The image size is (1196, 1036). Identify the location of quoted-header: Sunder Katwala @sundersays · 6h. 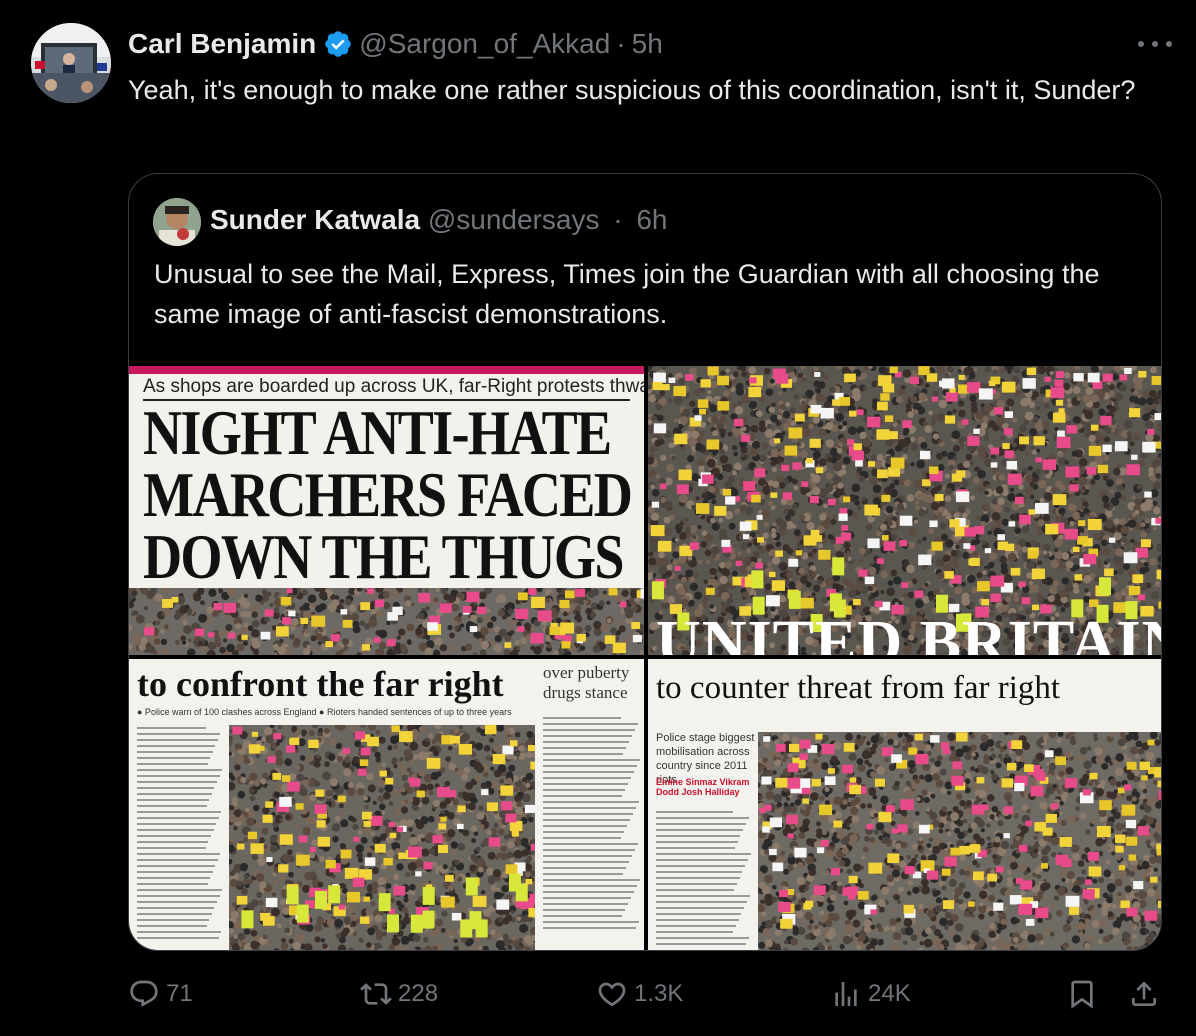
(439, 220).